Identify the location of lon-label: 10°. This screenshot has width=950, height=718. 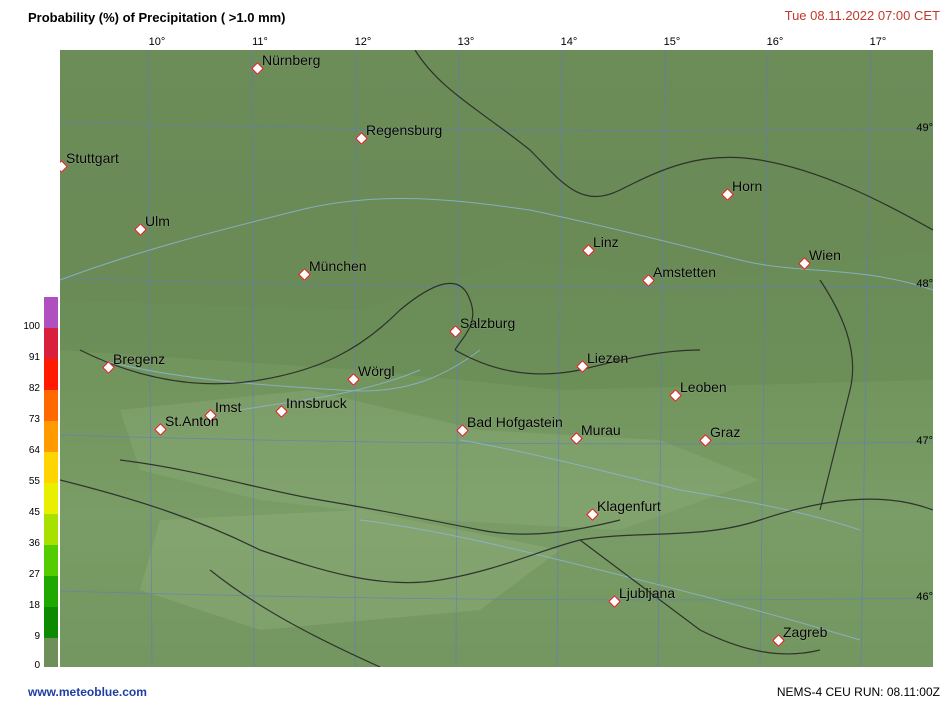
(157, 42).